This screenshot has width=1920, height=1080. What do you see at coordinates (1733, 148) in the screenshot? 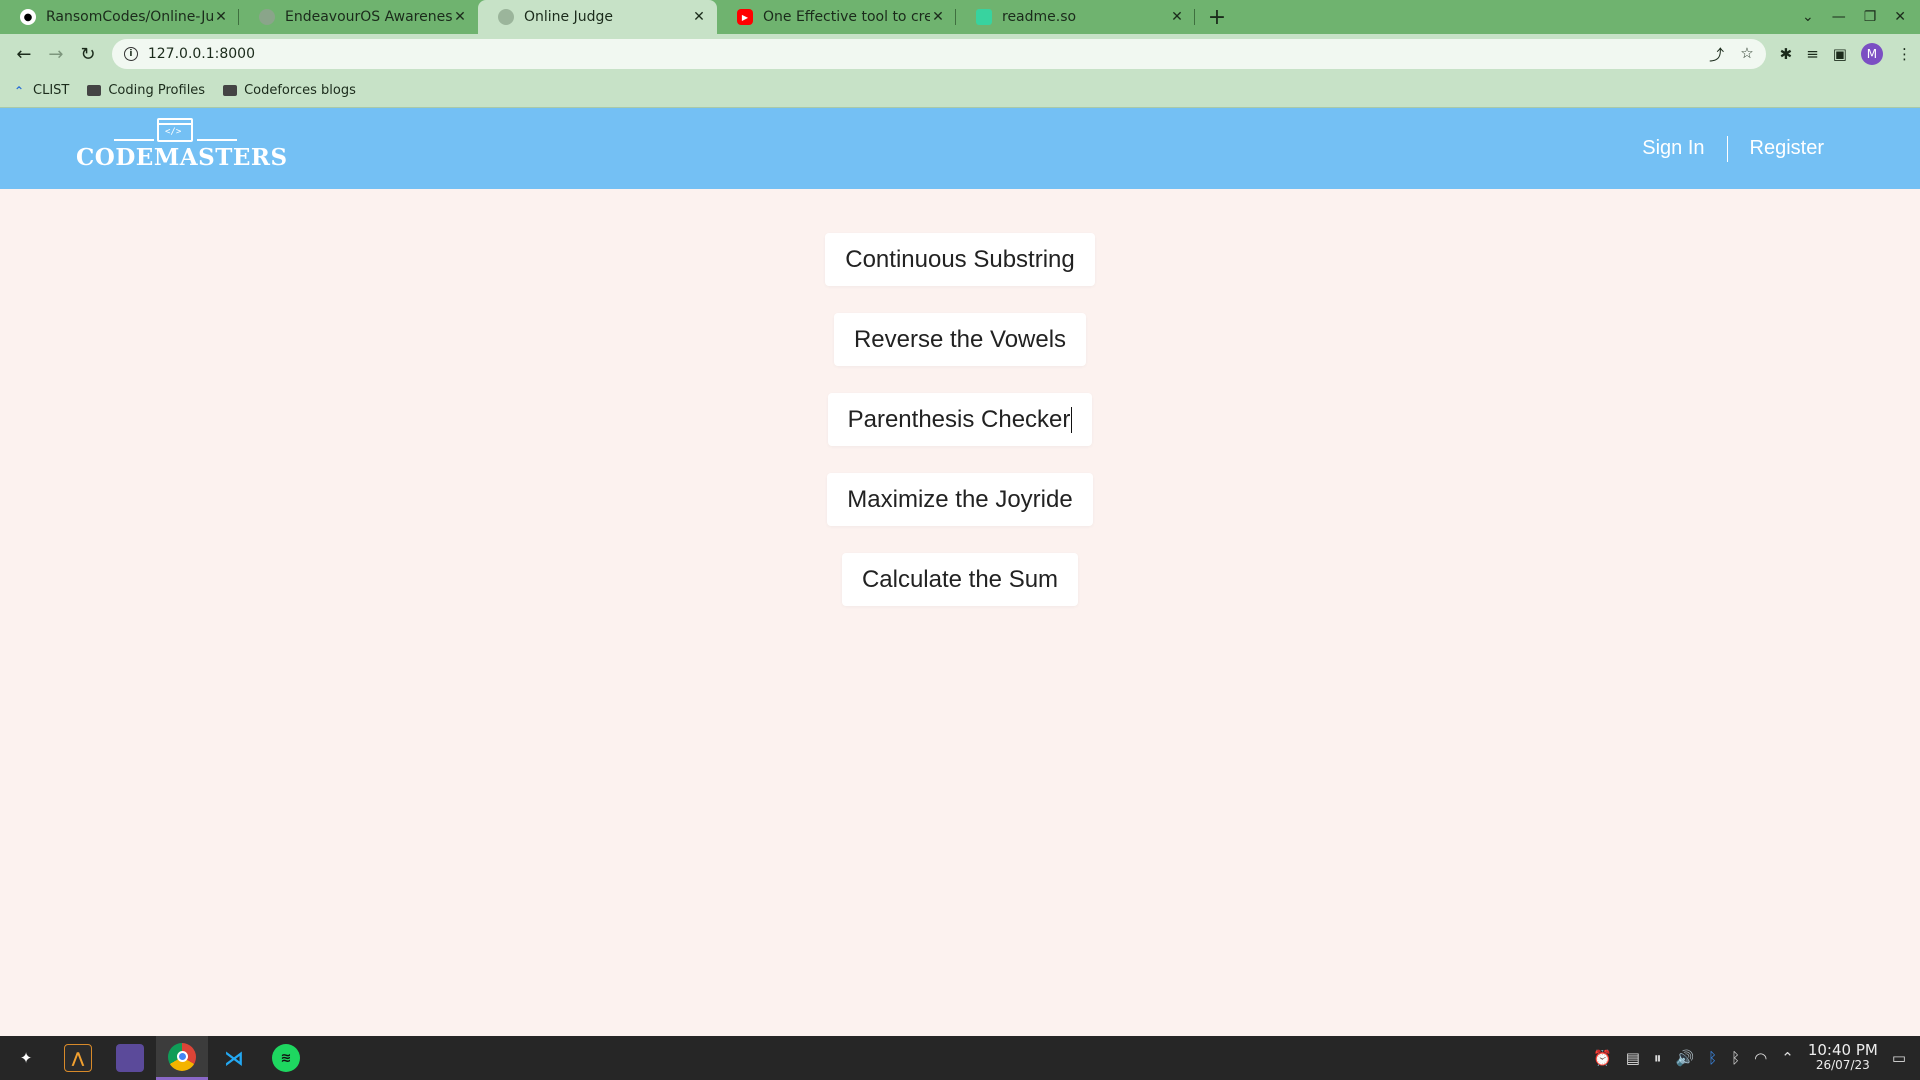
I see `auth-nav: Sign In Register` at bounding box center [1733, 148].